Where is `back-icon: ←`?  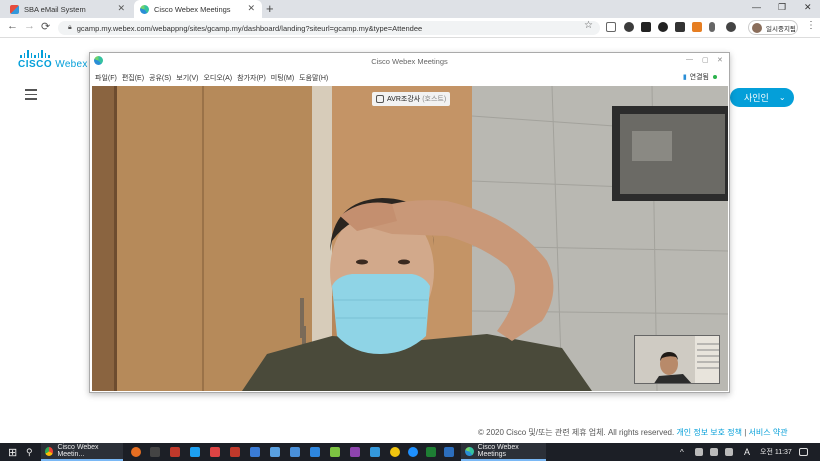 back-icon: ← is located at coordinates (12, 26).